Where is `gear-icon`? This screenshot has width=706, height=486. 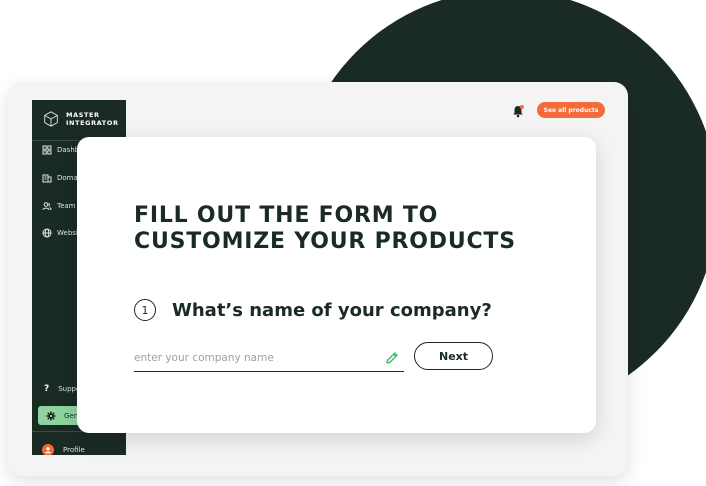 gear-icon is located at coordinates (51, 416).